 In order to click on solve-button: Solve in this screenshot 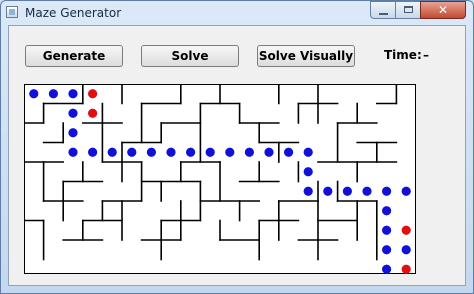, I will do `click(190, 56)`.